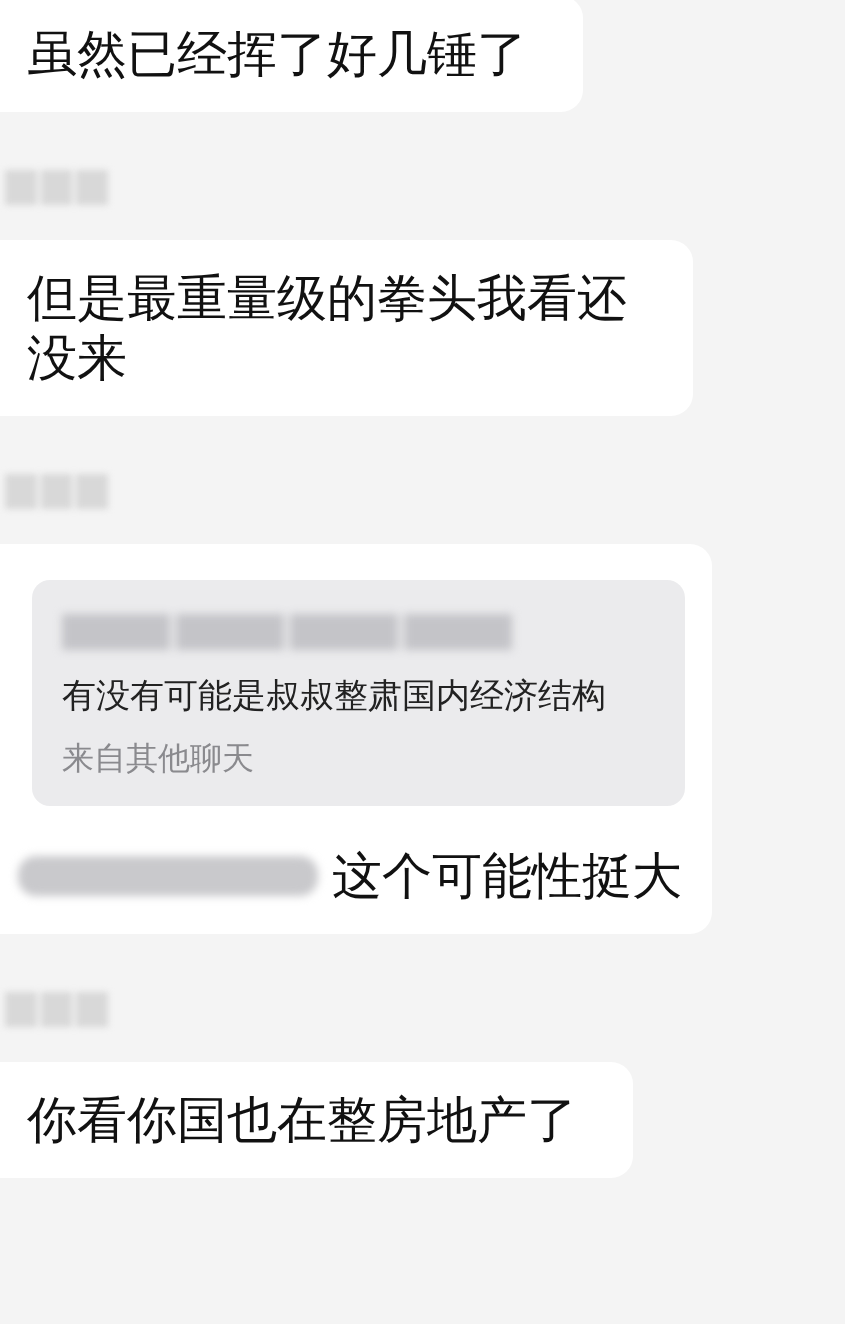 This screenshot has width=845, height=1324. I want to click on message-text: 虽然已经挥了好几锤了, so click(277, 54).